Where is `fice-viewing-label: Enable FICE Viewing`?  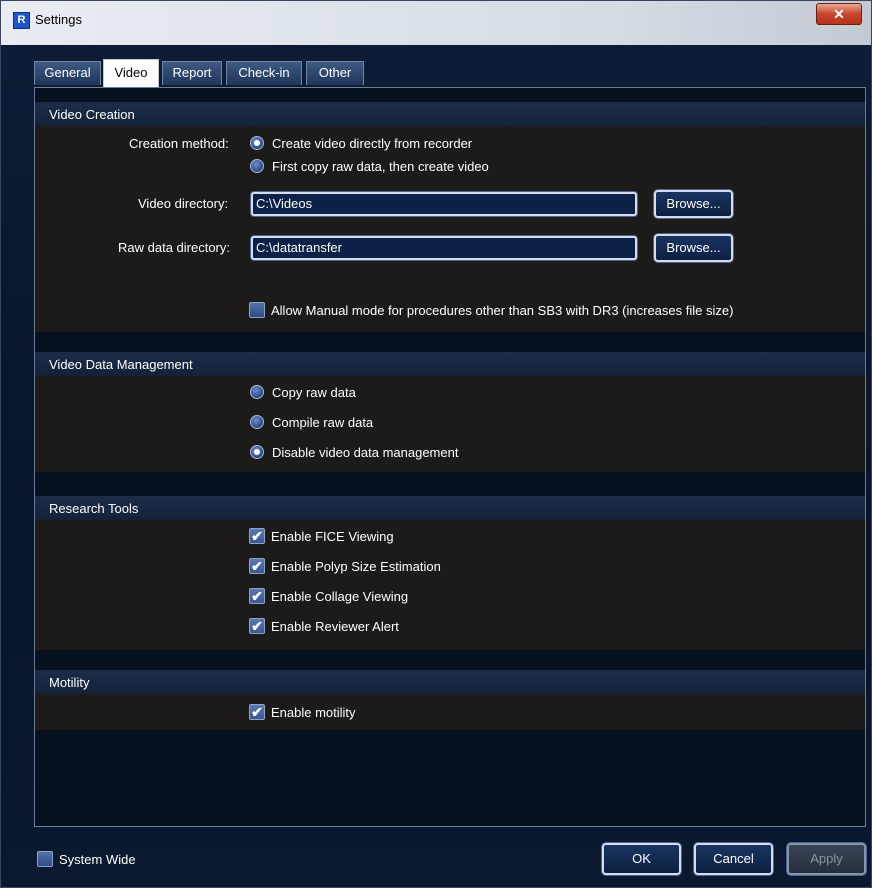
fice-viewing-label: Enable FICE Viewing is located at coordinates (332, 536).